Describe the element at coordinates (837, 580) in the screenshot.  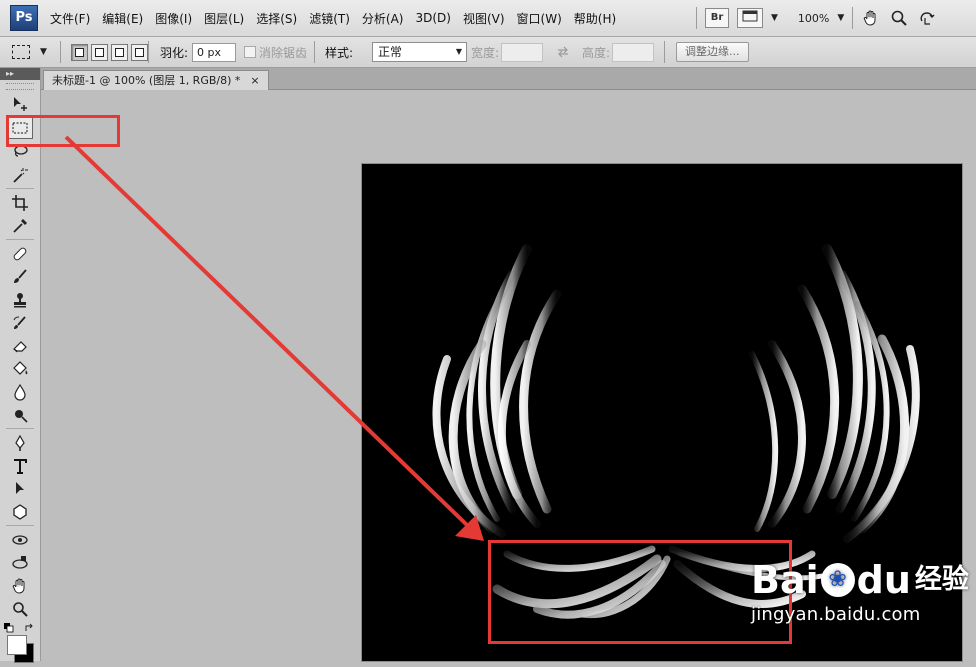
I see `paw-icon: ❀` at that location.